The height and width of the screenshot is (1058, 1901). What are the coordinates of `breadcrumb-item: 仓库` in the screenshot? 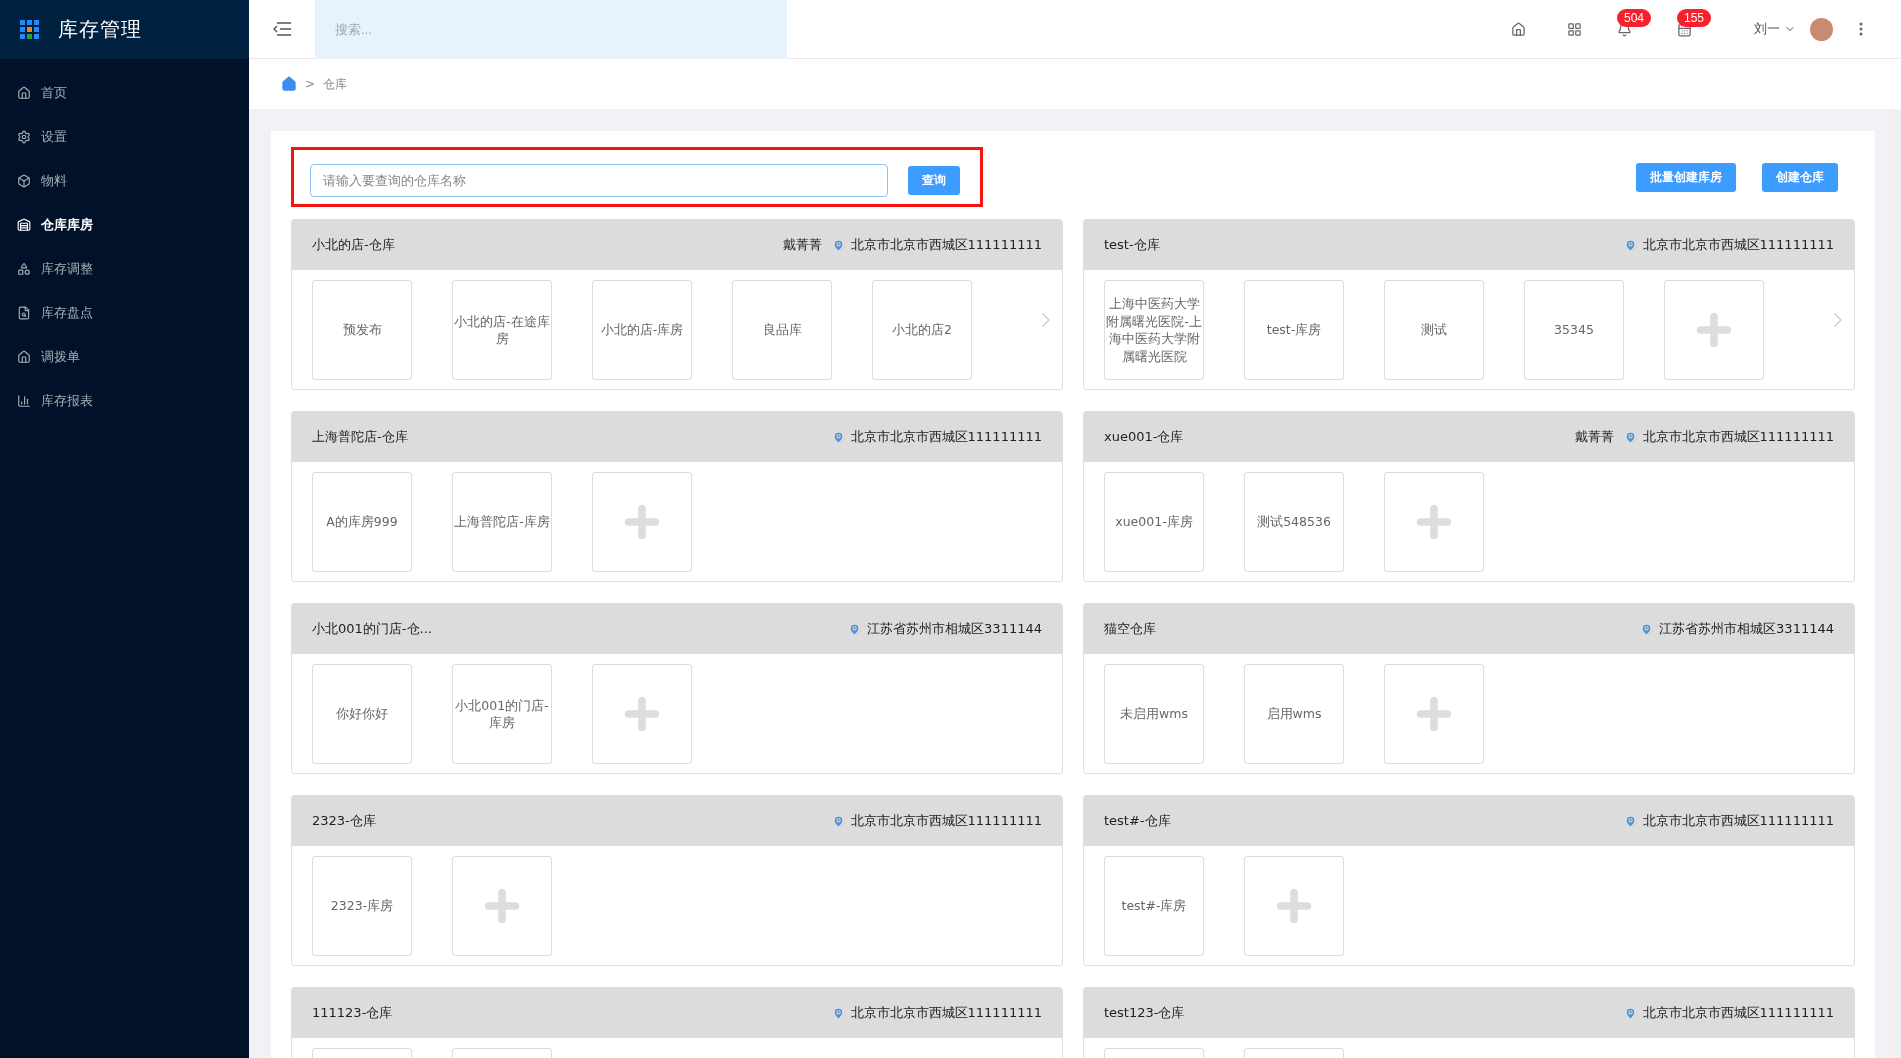 It's located at (335, 84).